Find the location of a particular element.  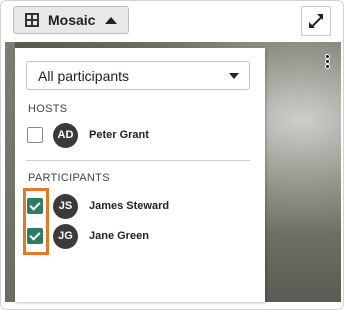

layout-toggle-button: Mosaic is located at coordinates (71, 20).